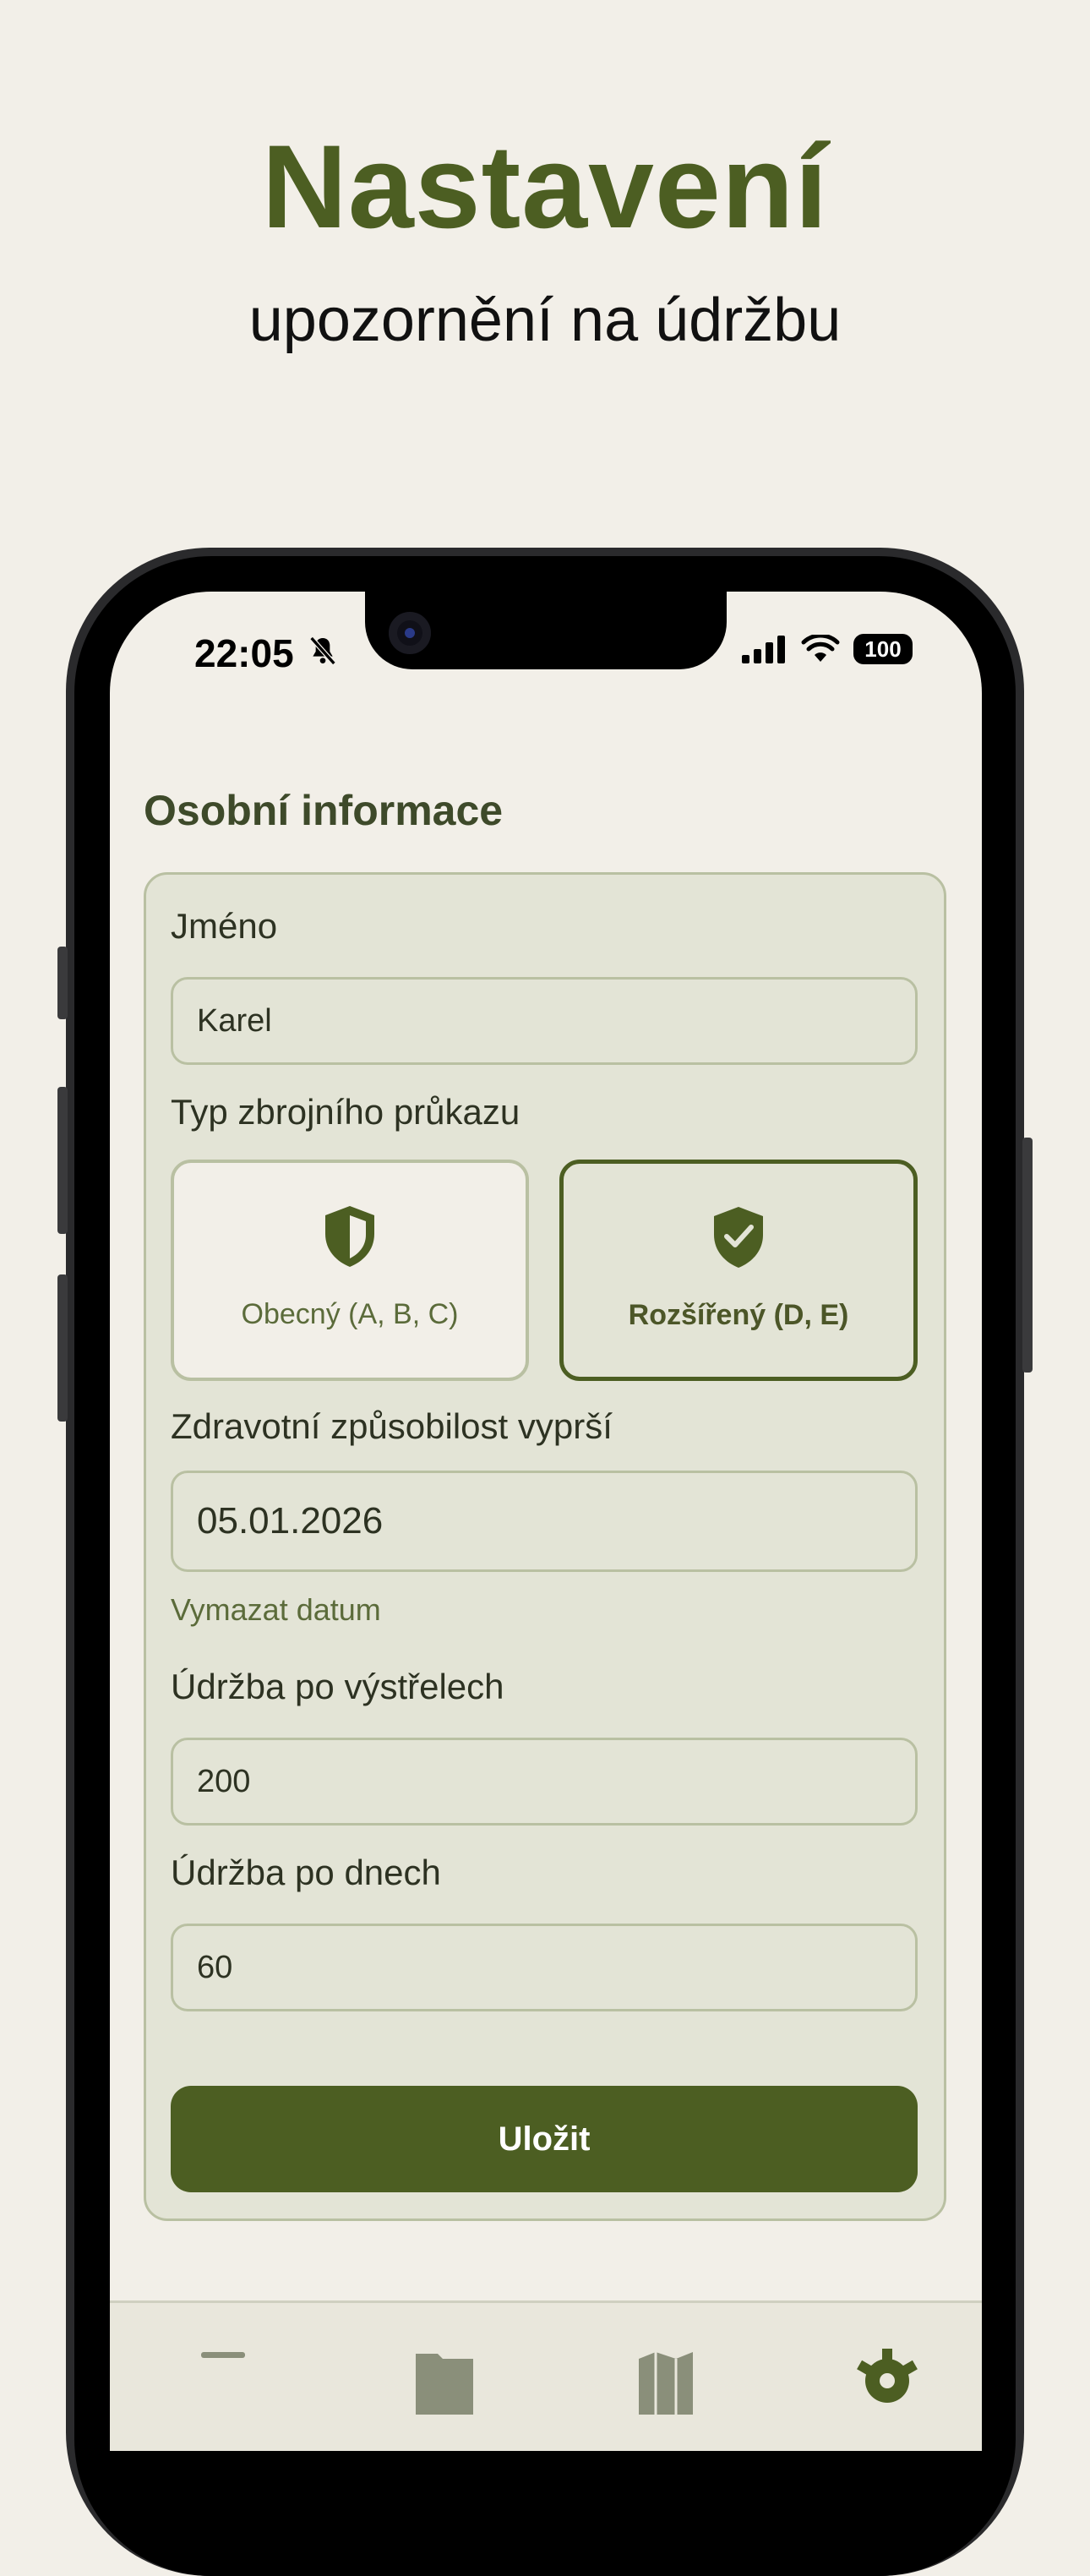  What do you see at coordinates (276, 1610) in the screenshot?
I see `clear-date-link: Vymazat datum` at bounding box center [276, 1610].